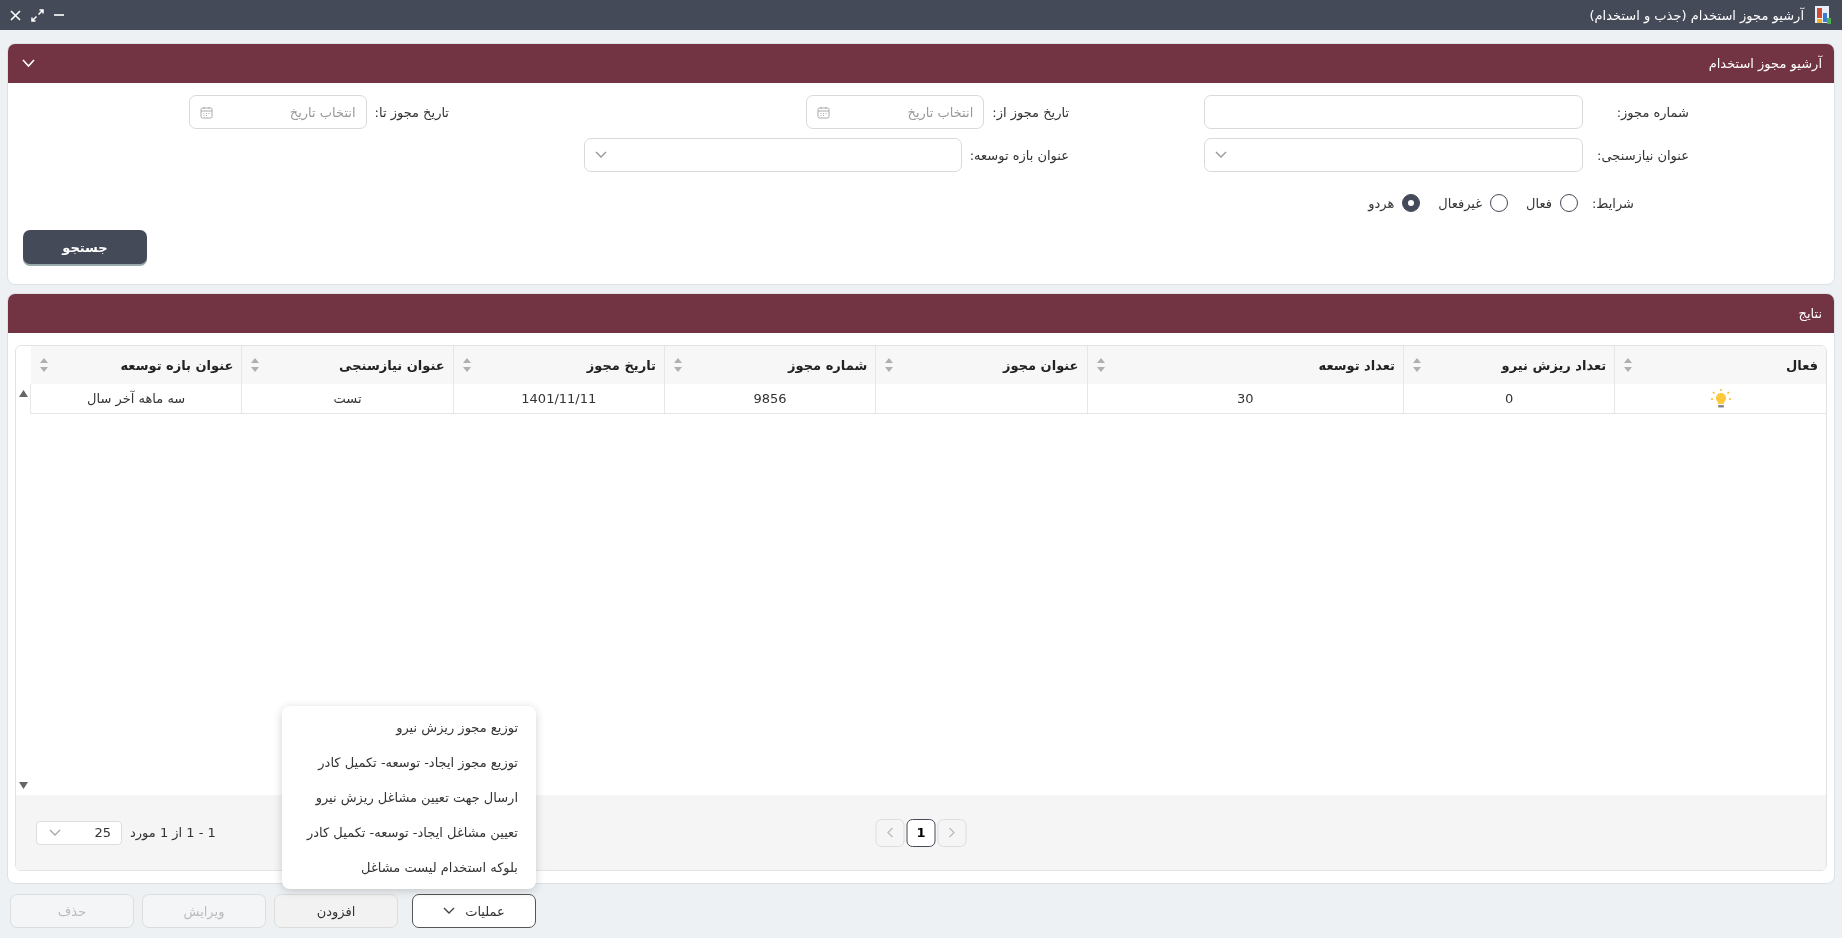 Image resolution: width=1842 pixels, height=938 pixels. Describe the element at coordinates (1509, 399) in the screenshot. I see `table-cell: 0` at that location.